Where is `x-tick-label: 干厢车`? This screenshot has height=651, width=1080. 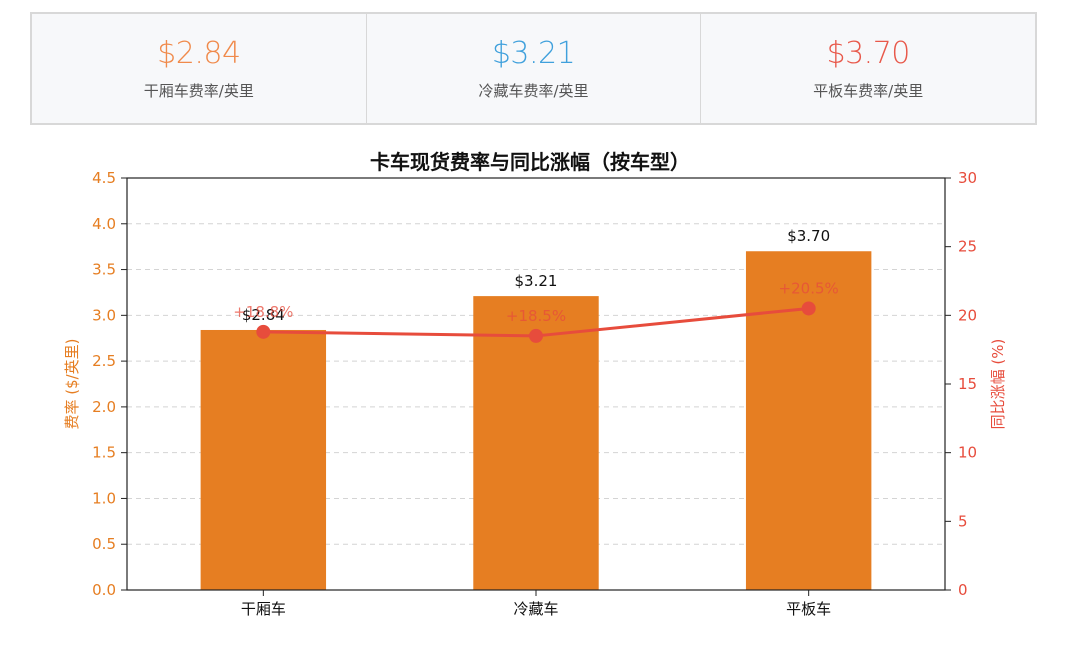
x-tick-label: 干厢车 is located at coordinates (263, 609).